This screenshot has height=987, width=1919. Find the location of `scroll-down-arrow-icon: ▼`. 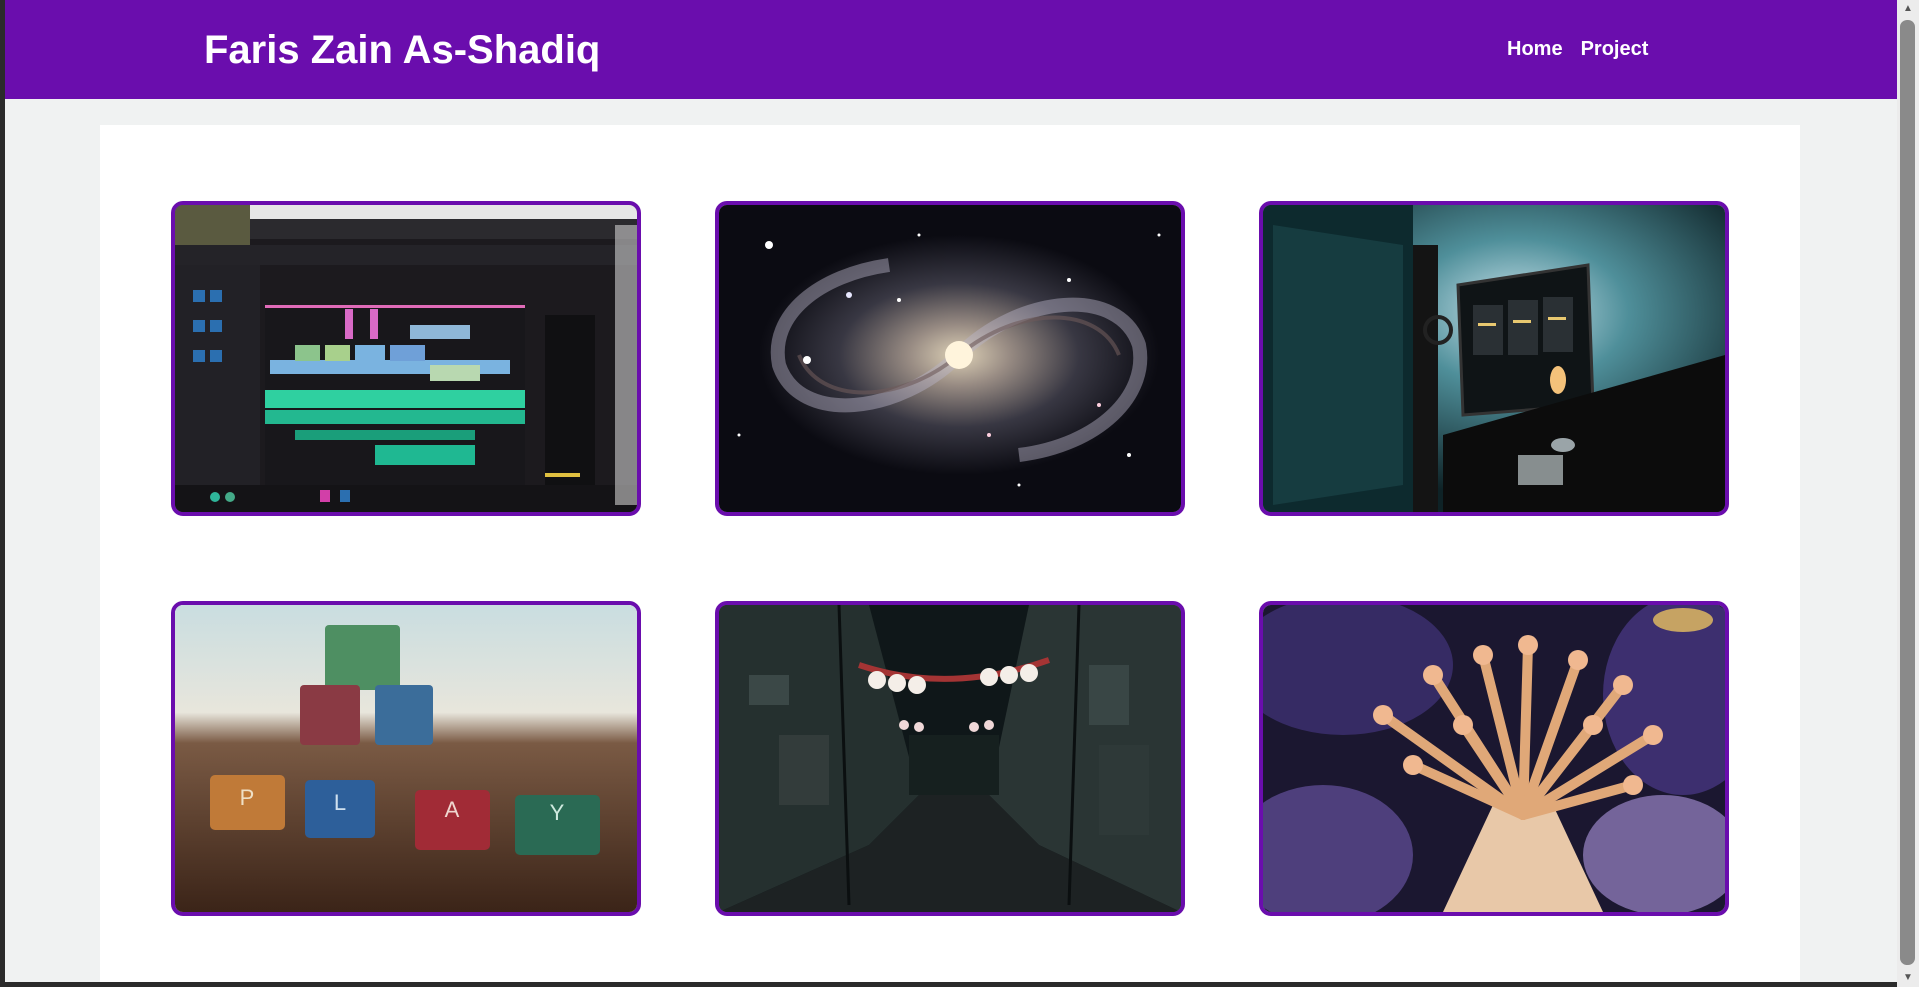

scroll-down-arrow-icon: ▼ is located at coordinates (1908, 978).